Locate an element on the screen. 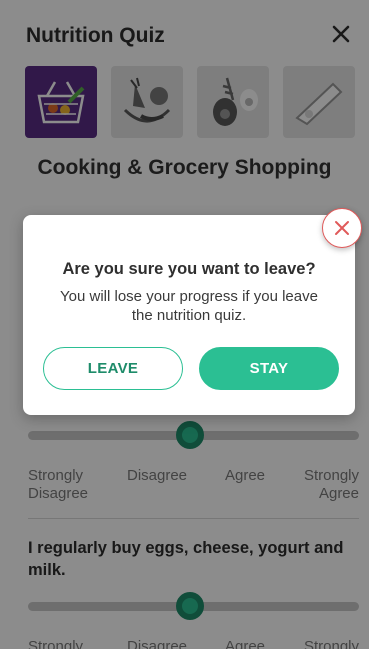 Image resolution: width=369 pixels, height=649 pixels. dialog-close-button is located at coordinates (342, 228).